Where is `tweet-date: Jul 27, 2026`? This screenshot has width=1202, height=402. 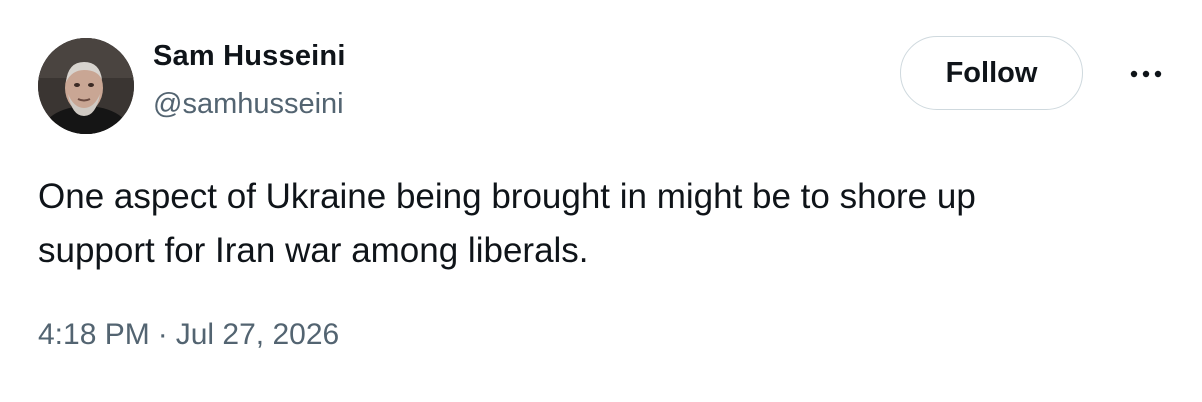 tweet-date: Jul 27, 2026 is located at coordinates (257, 334).